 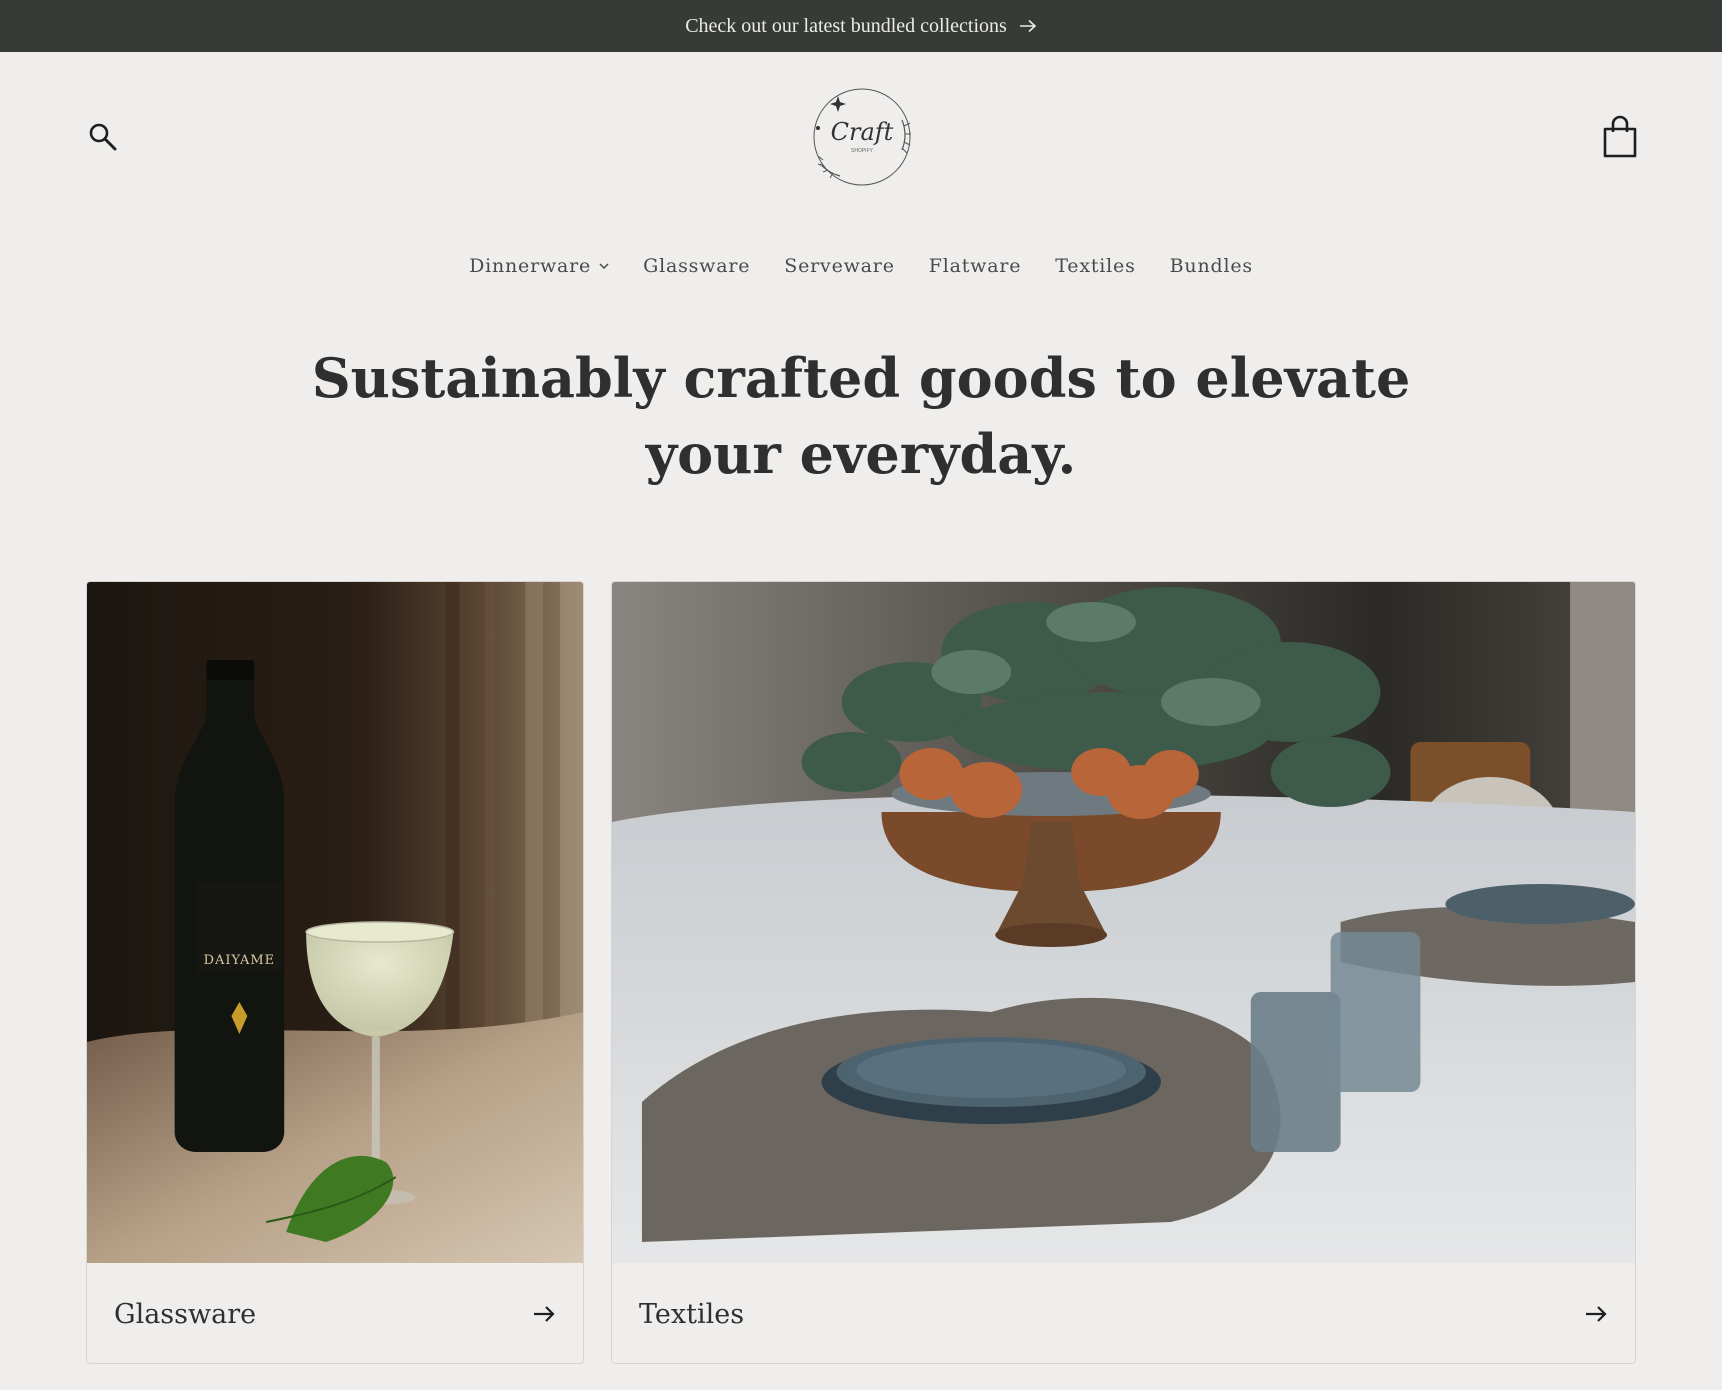 I want to click on nav-item-dinnerware: Dinnerware, so click(x=539, y=266).